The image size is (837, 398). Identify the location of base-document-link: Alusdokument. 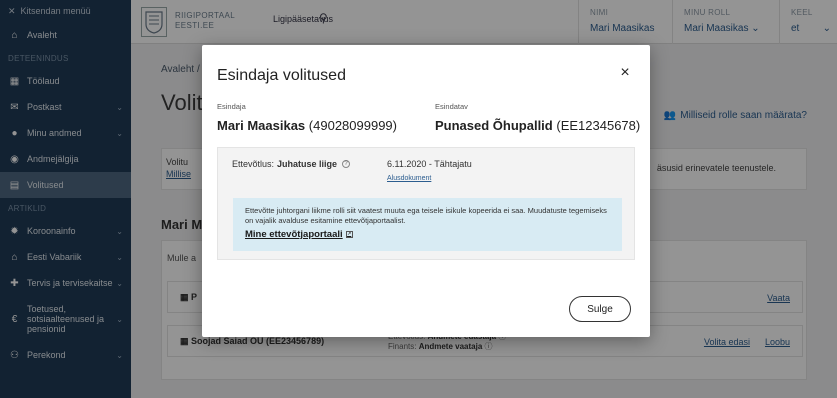
(409, 178).